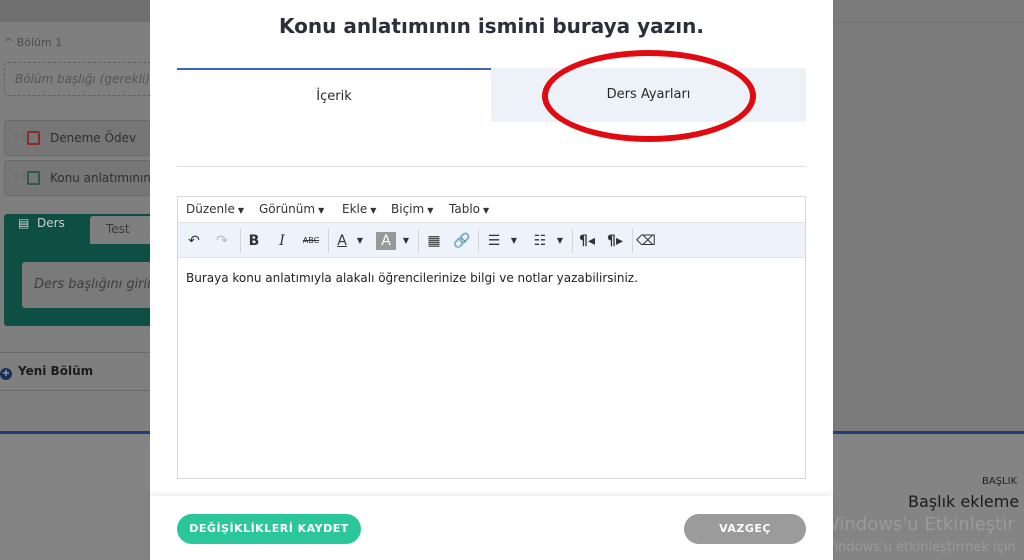  What do you see at coordinates (84, 178) in the screenshot?
I see `outline-item-lesson: ⋮⋮ Konu anlatımının` at bounding box center [84, 178].